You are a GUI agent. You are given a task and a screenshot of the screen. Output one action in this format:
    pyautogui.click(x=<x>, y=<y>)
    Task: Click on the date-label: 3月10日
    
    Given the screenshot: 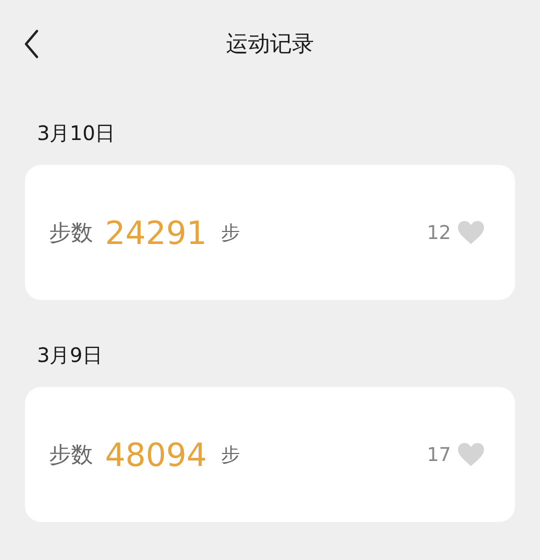 What is the action you would take?
    pyautogui.click(x=76, y=133)
    